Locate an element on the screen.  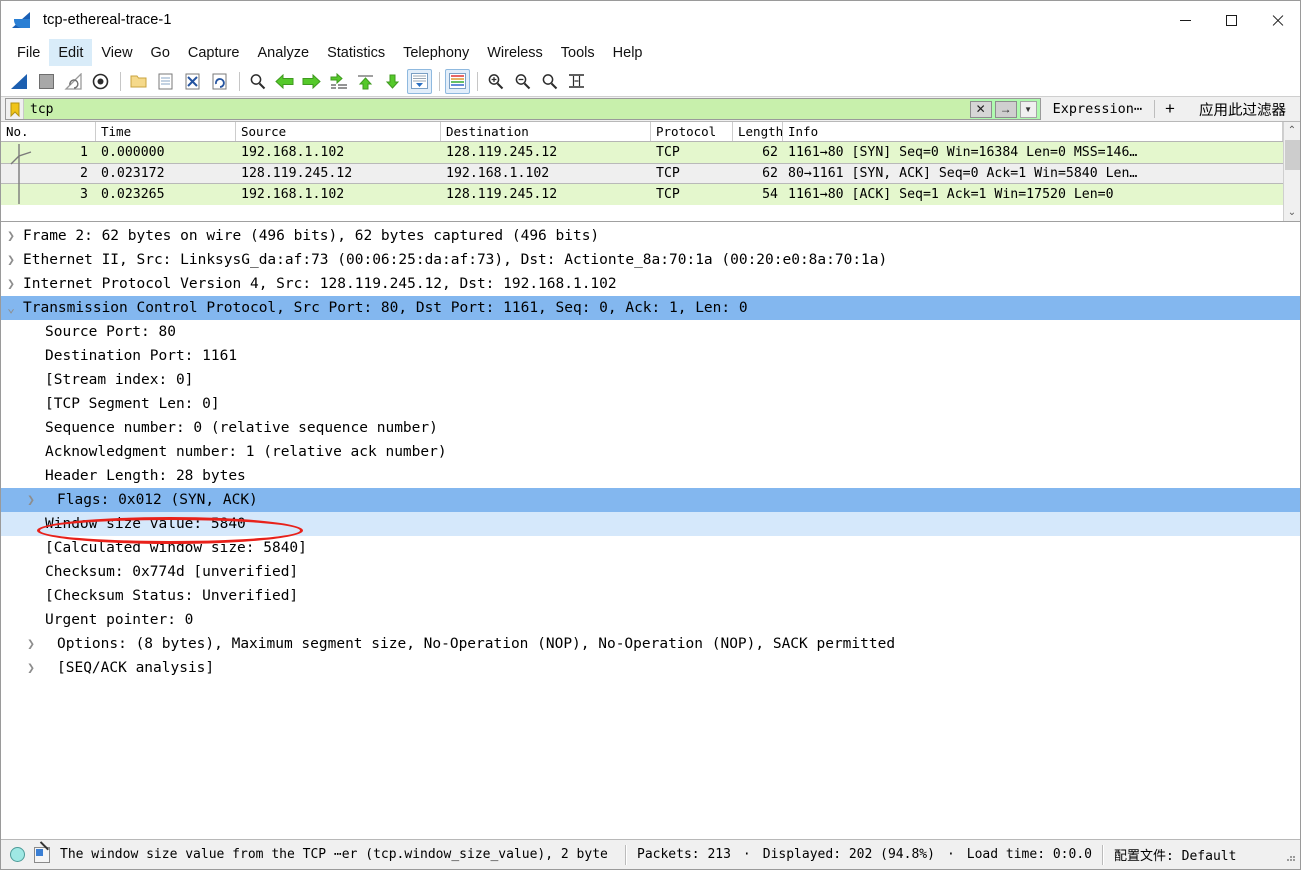
display-filter-input-wrap: tcp ✕ → ▼ is located at coordinates (523, 109).